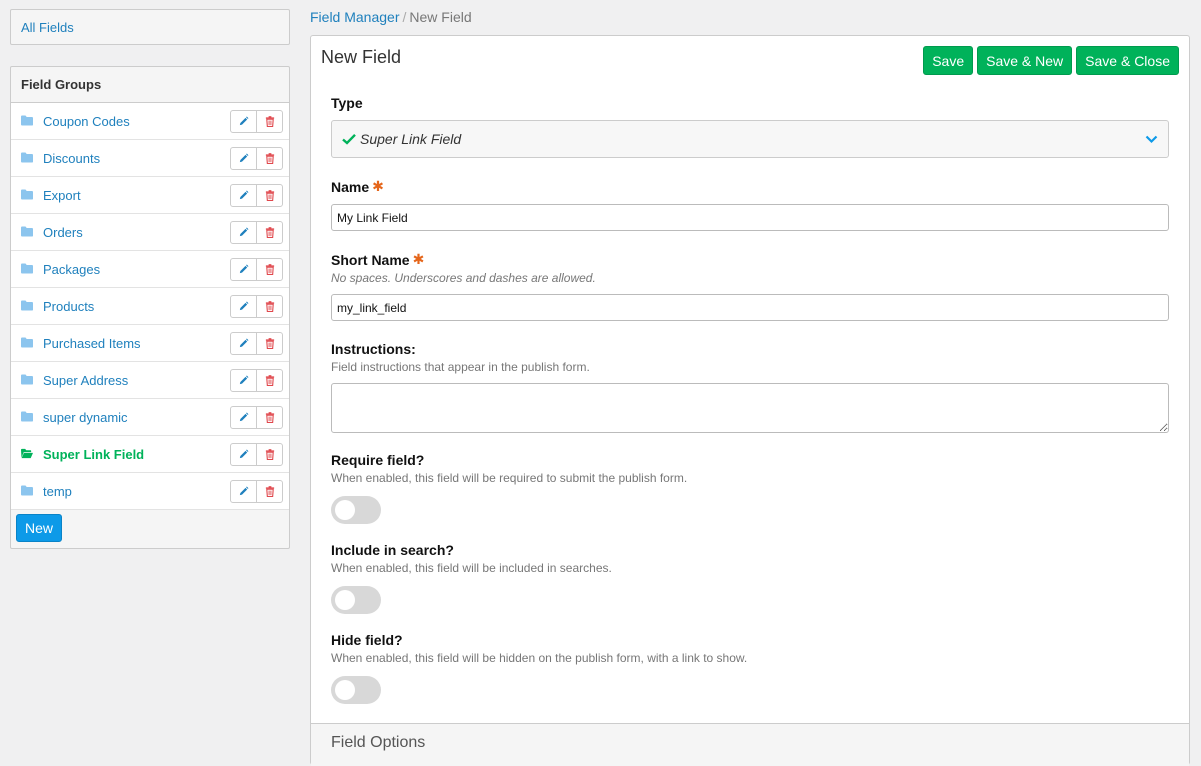  Describe the element at coordinates (750, 217) in the screenshot. I see `name-input` at that location.